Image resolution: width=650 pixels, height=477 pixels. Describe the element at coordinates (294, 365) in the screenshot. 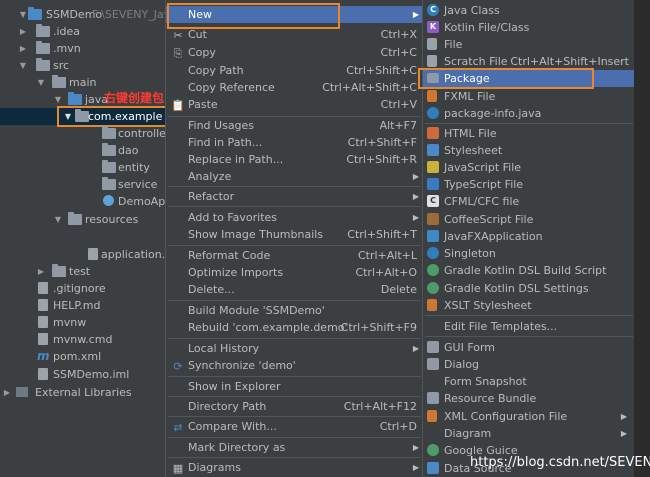

I see `menu-item-synchronize: ⟳ Synchronize 'demo'` at that location.